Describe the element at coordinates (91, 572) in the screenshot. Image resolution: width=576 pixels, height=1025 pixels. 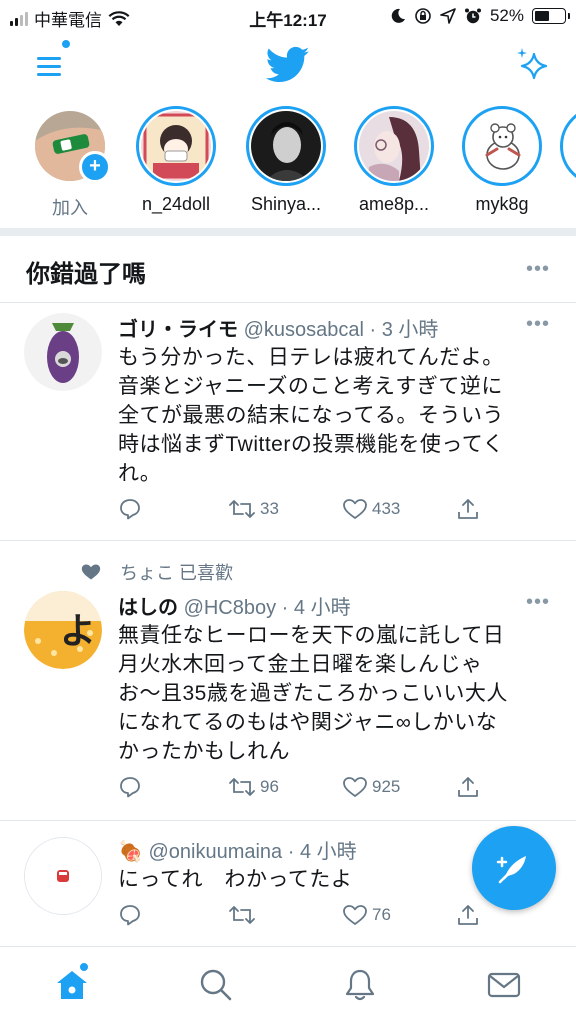
I see `liked-heart-icon` at that location.